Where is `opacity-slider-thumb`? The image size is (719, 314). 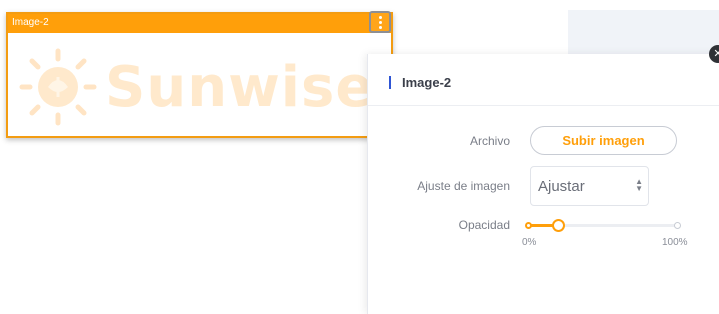 opacity-slider-thumb is located at coordinates (558, 225).